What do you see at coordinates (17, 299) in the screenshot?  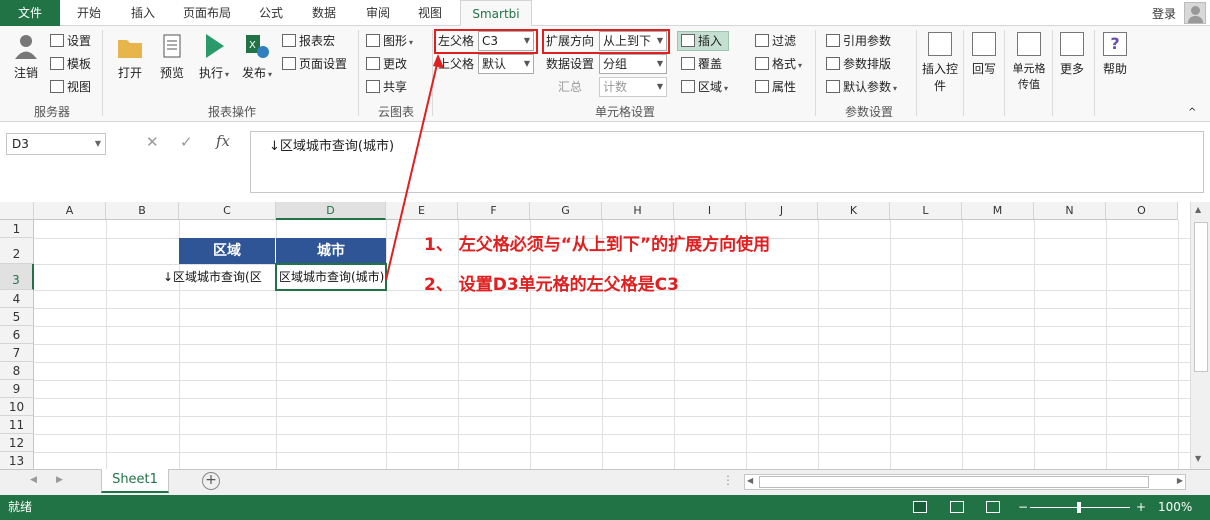 I see `row-header-4: 4` at bounding box center [17, 299].